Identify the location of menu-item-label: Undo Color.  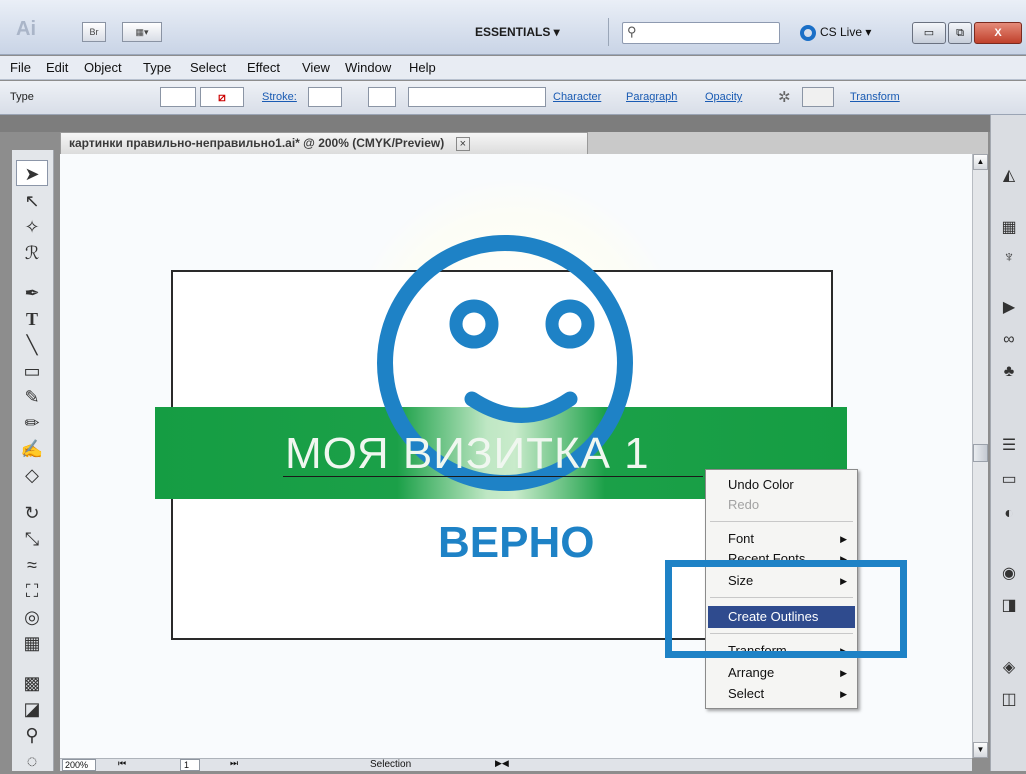
(761, 484).